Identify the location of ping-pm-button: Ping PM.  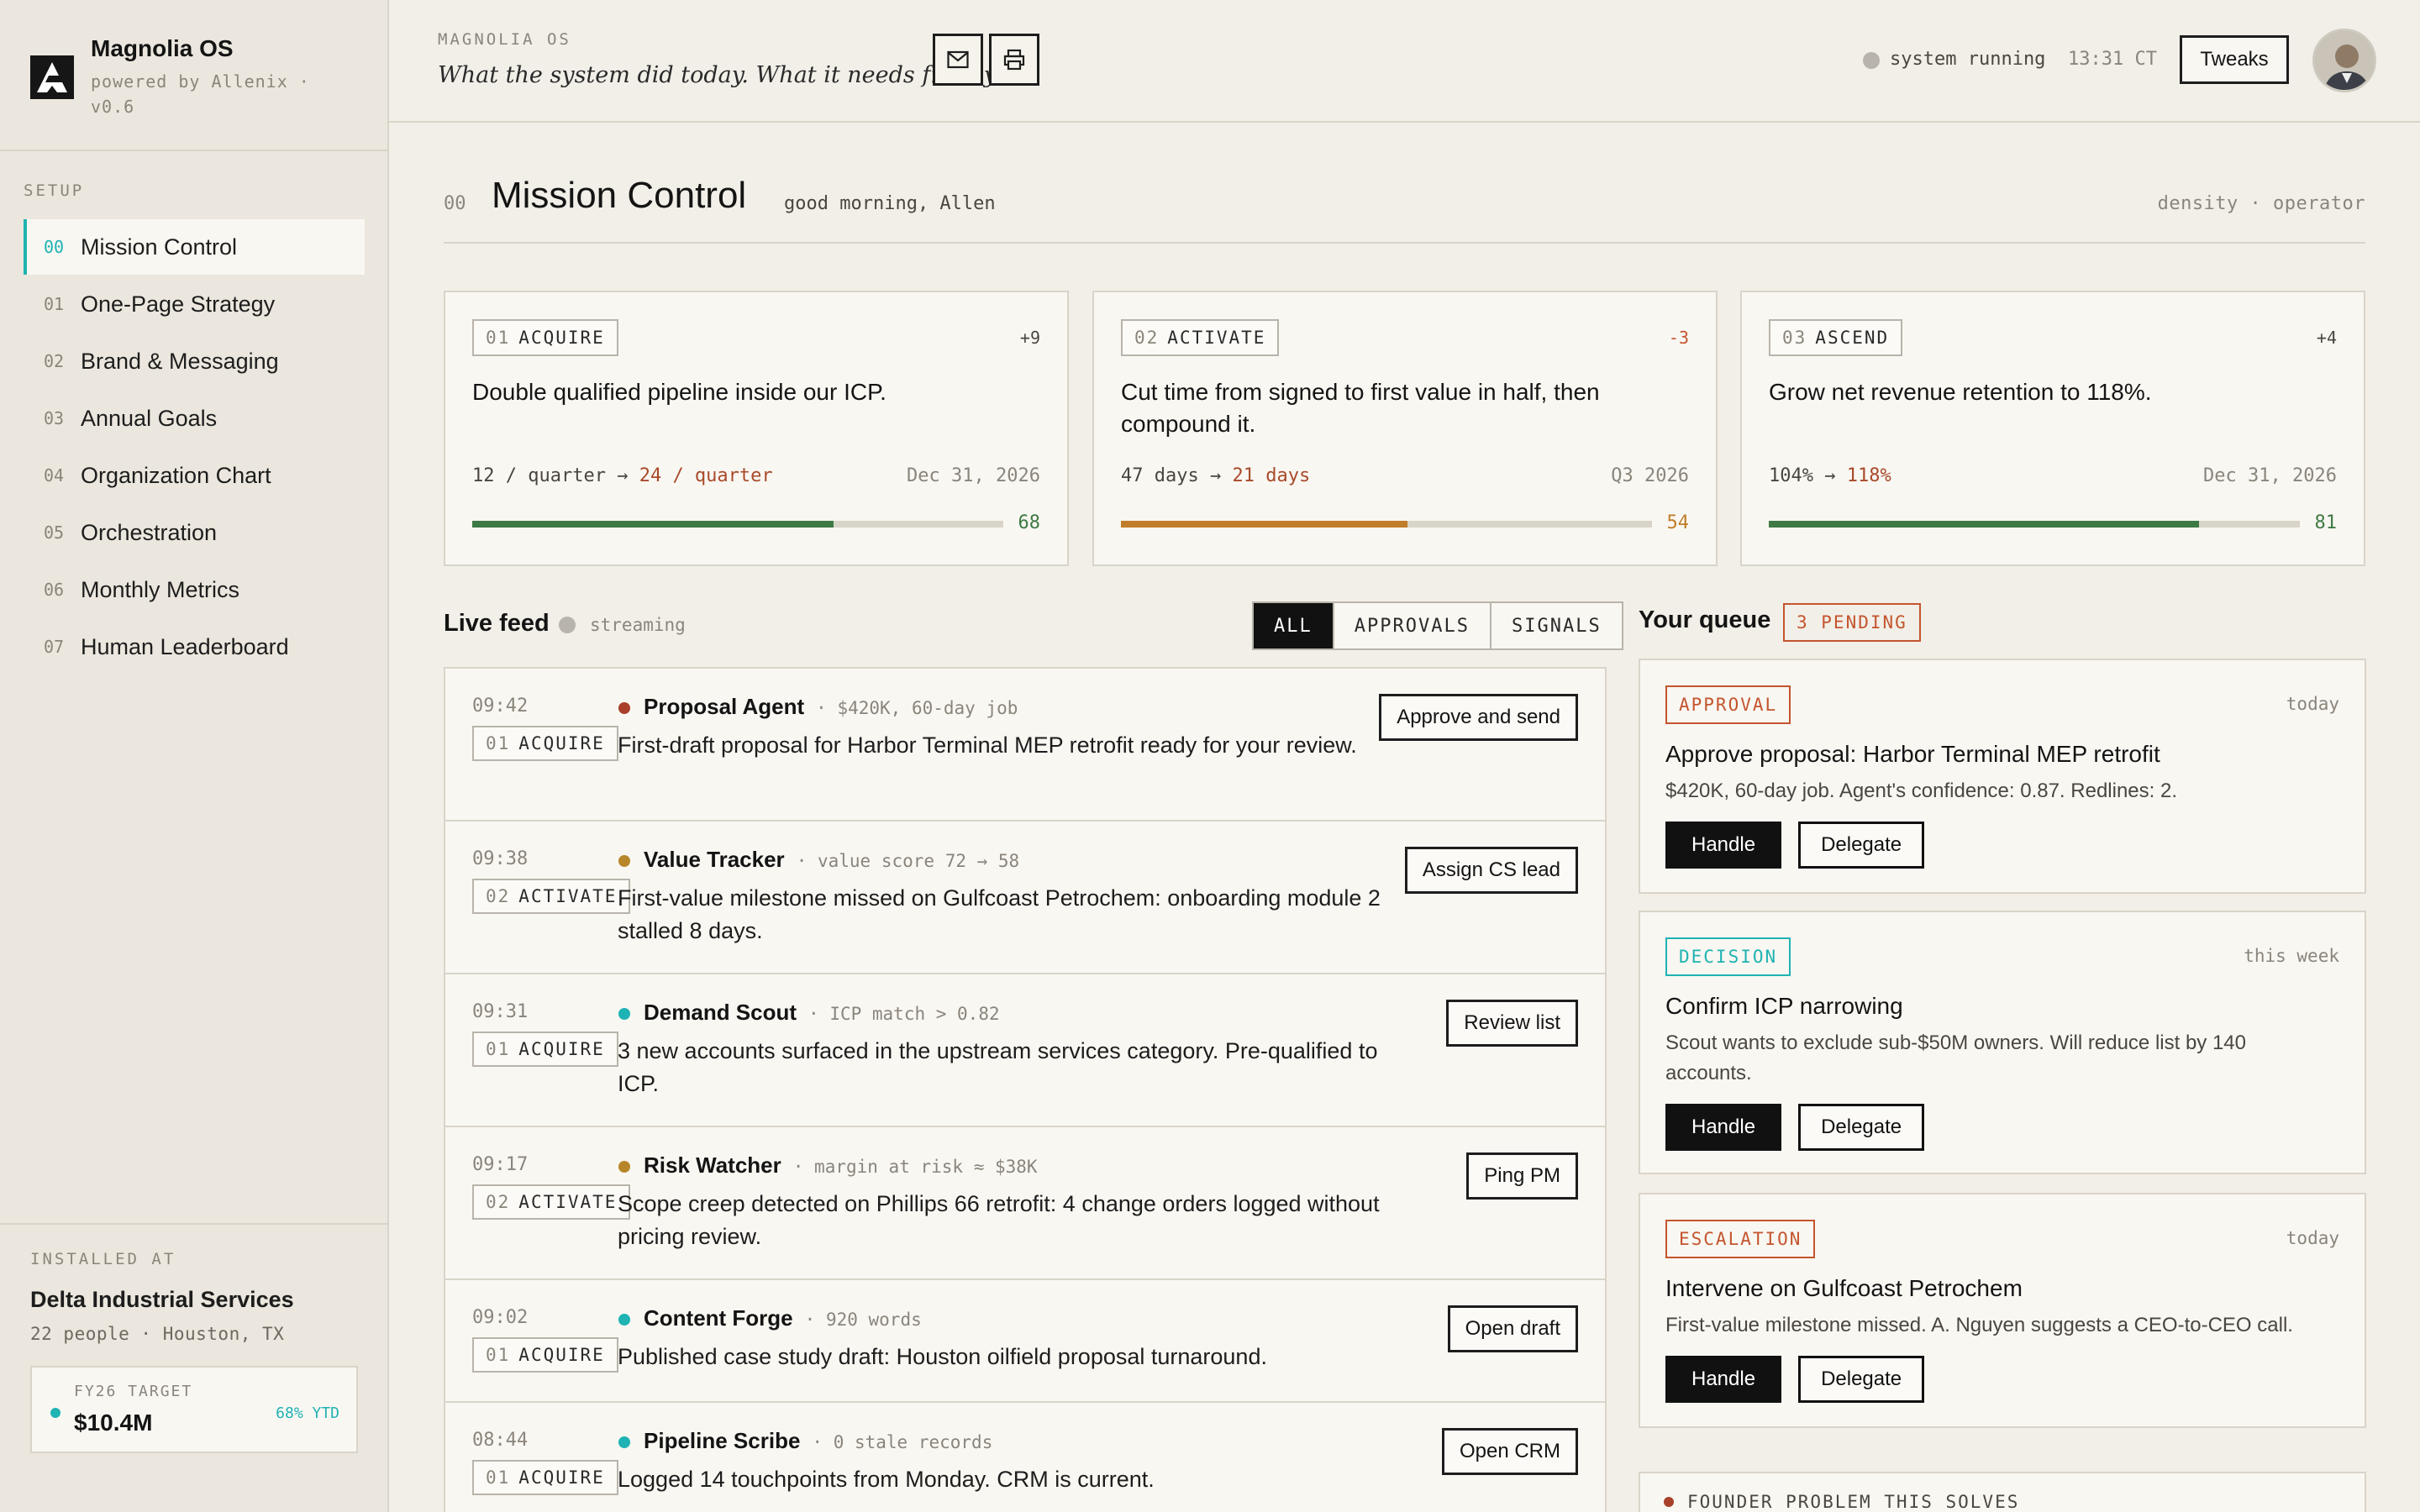
(1522, 1176).